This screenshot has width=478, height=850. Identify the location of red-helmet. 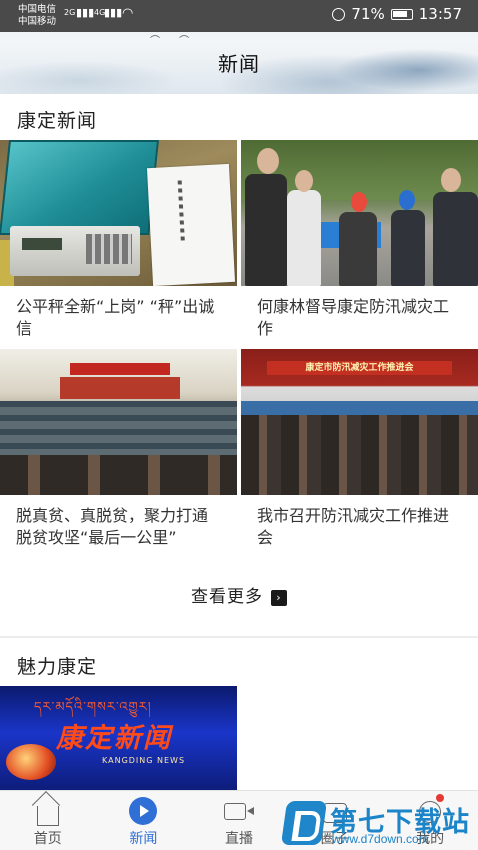
(359, 202).